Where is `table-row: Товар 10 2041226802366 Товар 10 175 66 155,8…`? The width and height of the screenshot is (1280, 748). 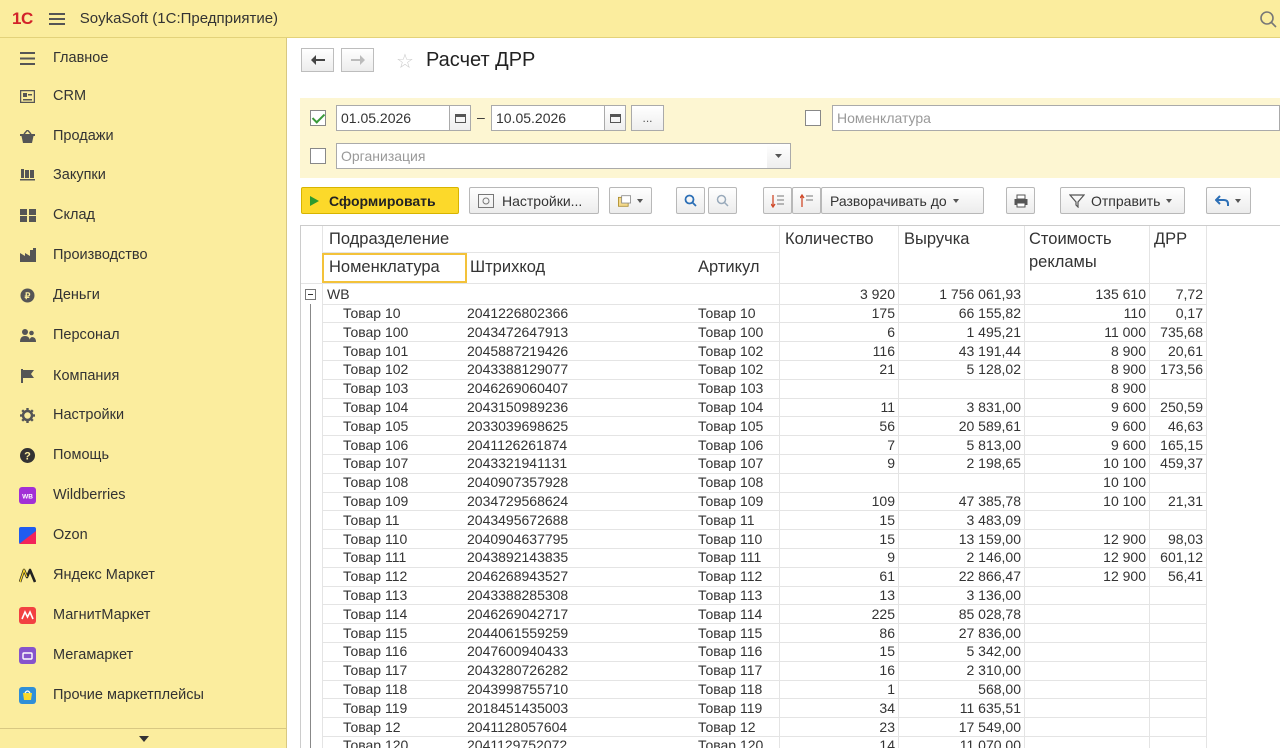 table-row: Товар 10 2041226802366 Товар 10 175 66 155,8… is located at coordinates (790, 313).